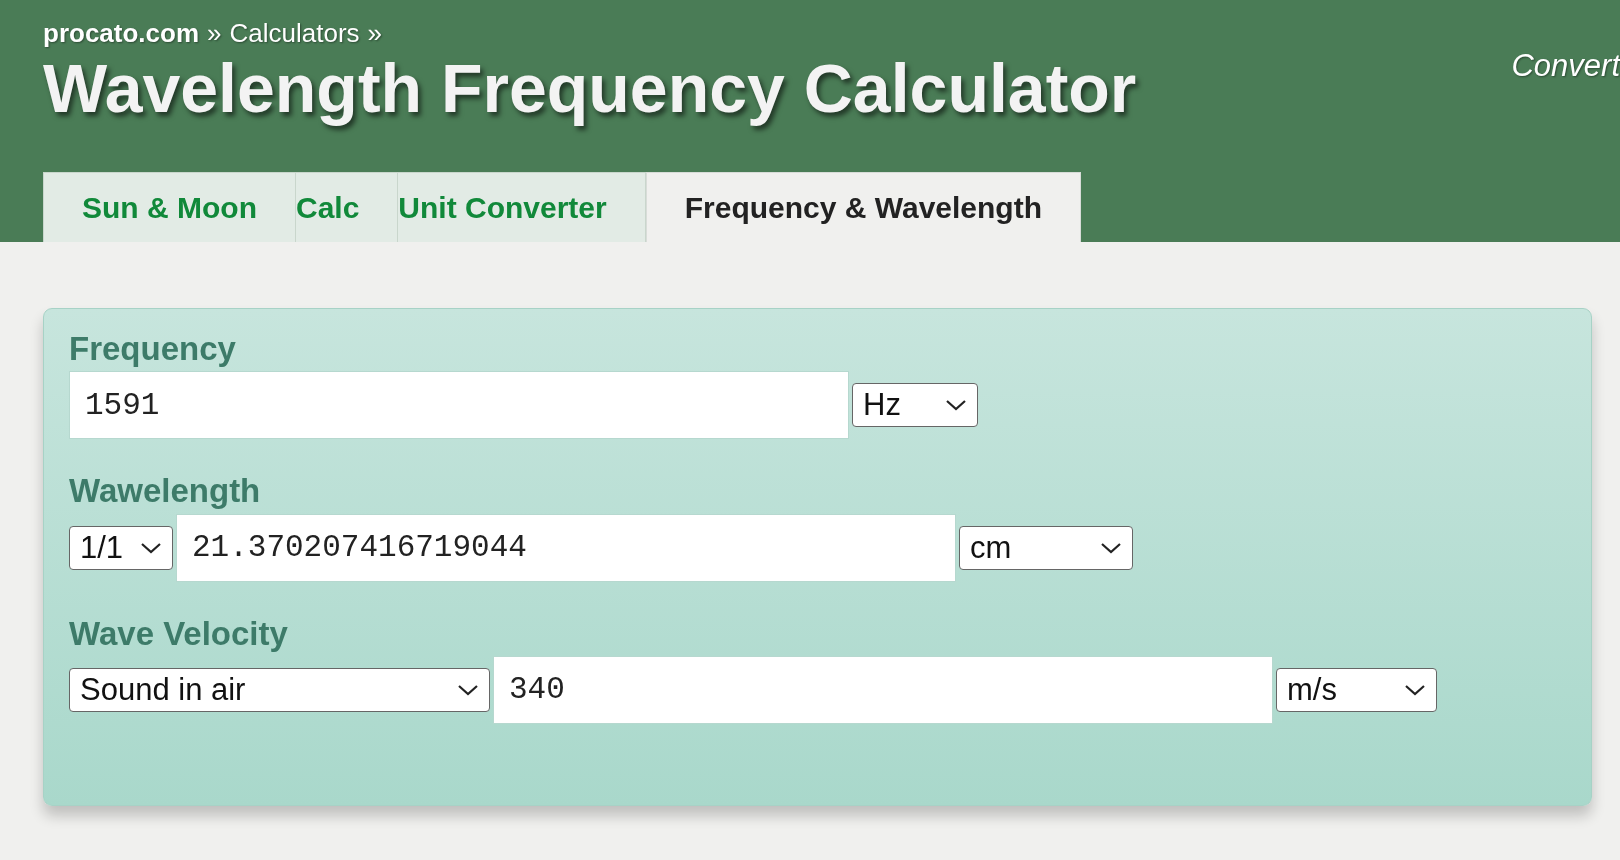 Image resolution: width=1620 pixels, height=860 pixels. What do you see at coordinates (165, 491) in the screenshot?
I see `field-label: Wawelength` at bounding box center [165, 491].